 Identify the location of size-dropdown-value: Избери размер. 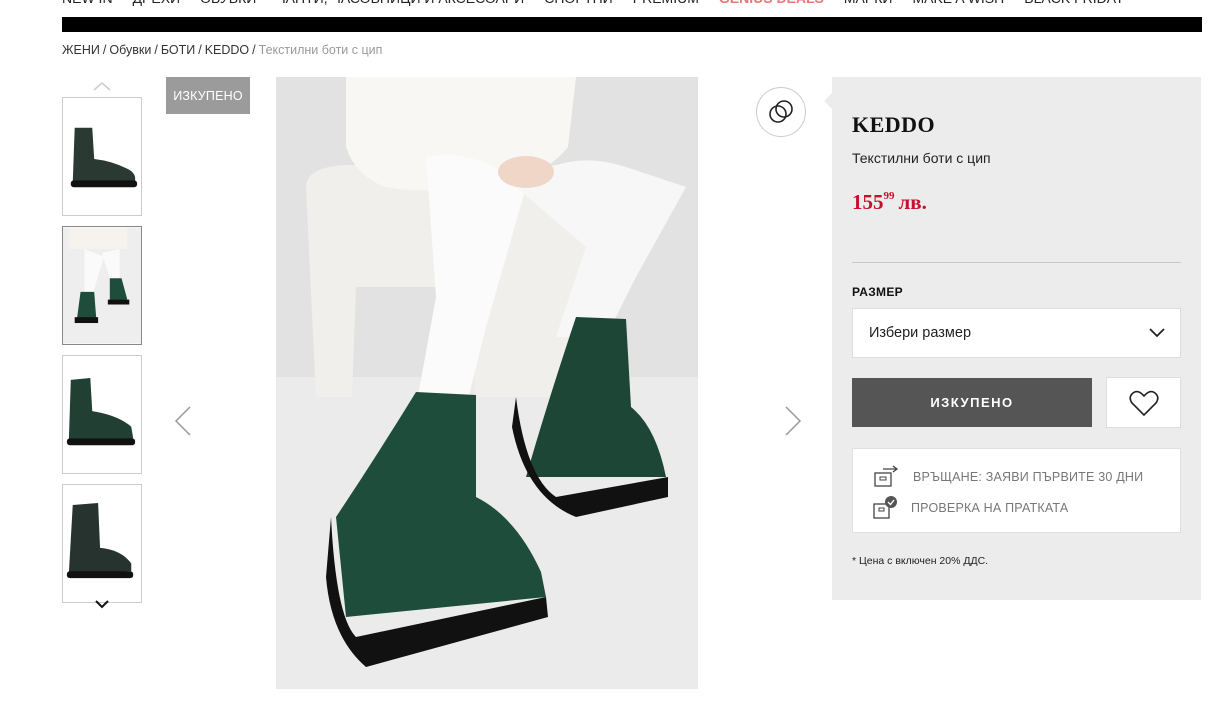
(920, 333).